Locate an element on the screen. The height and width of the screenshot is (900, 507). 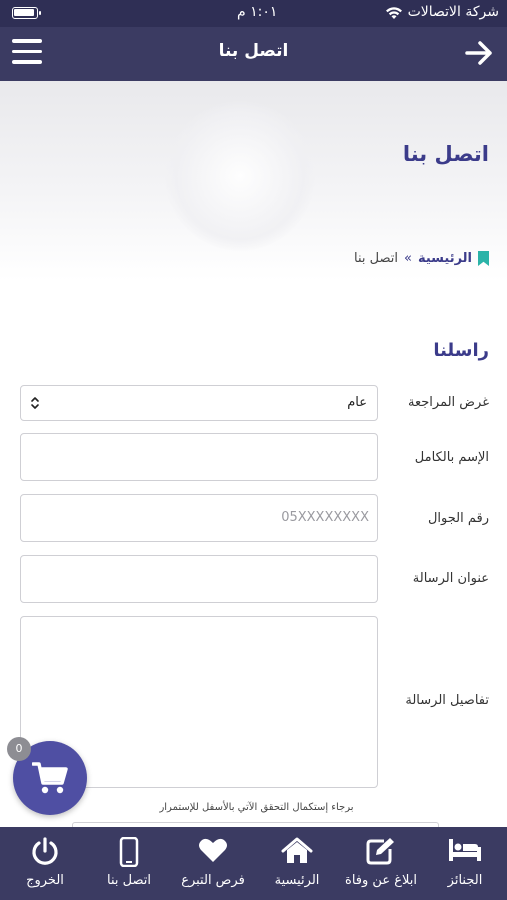
nav-label: الجنائز is located at coordinates (465, 880).